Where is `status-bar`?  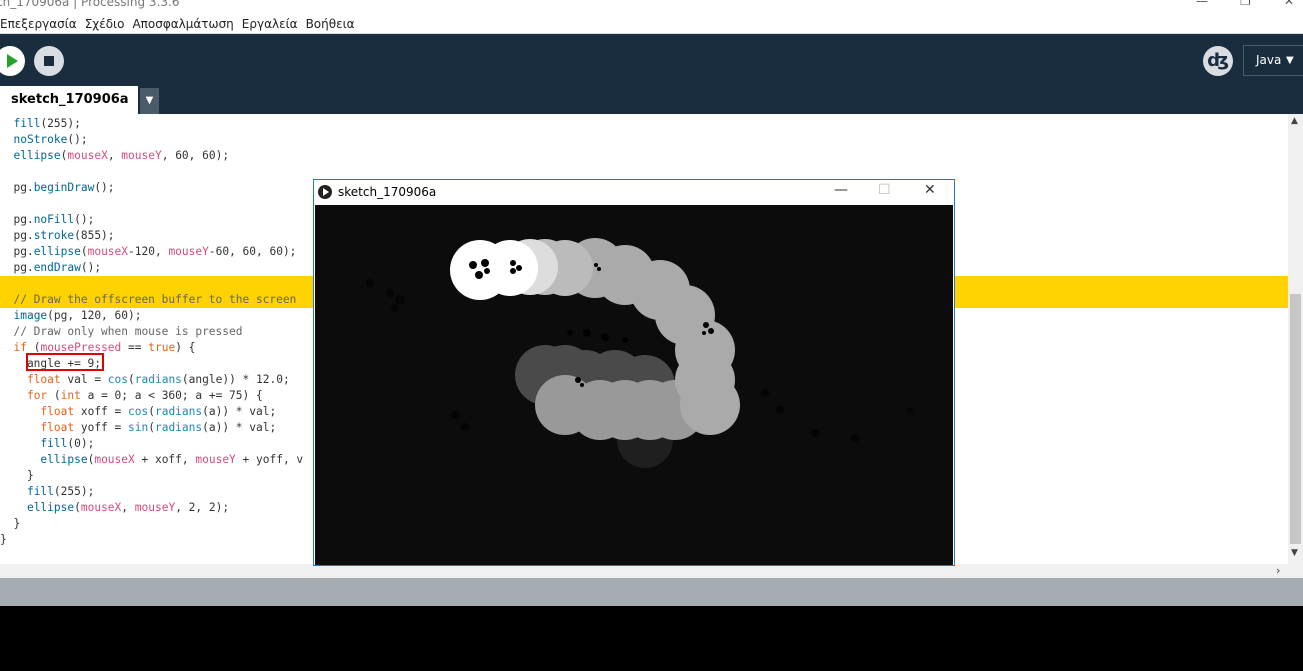
status-bar is located at coordinates (651, 592).